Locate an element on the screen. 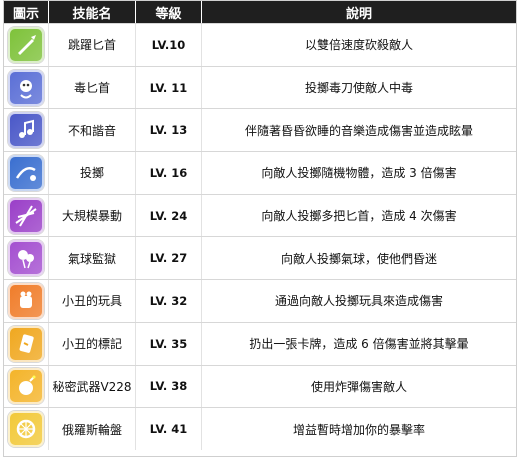 The width and height of the screenshot is (520, 459). skill-level: LV. 41 is located at coordinates (169, 429).